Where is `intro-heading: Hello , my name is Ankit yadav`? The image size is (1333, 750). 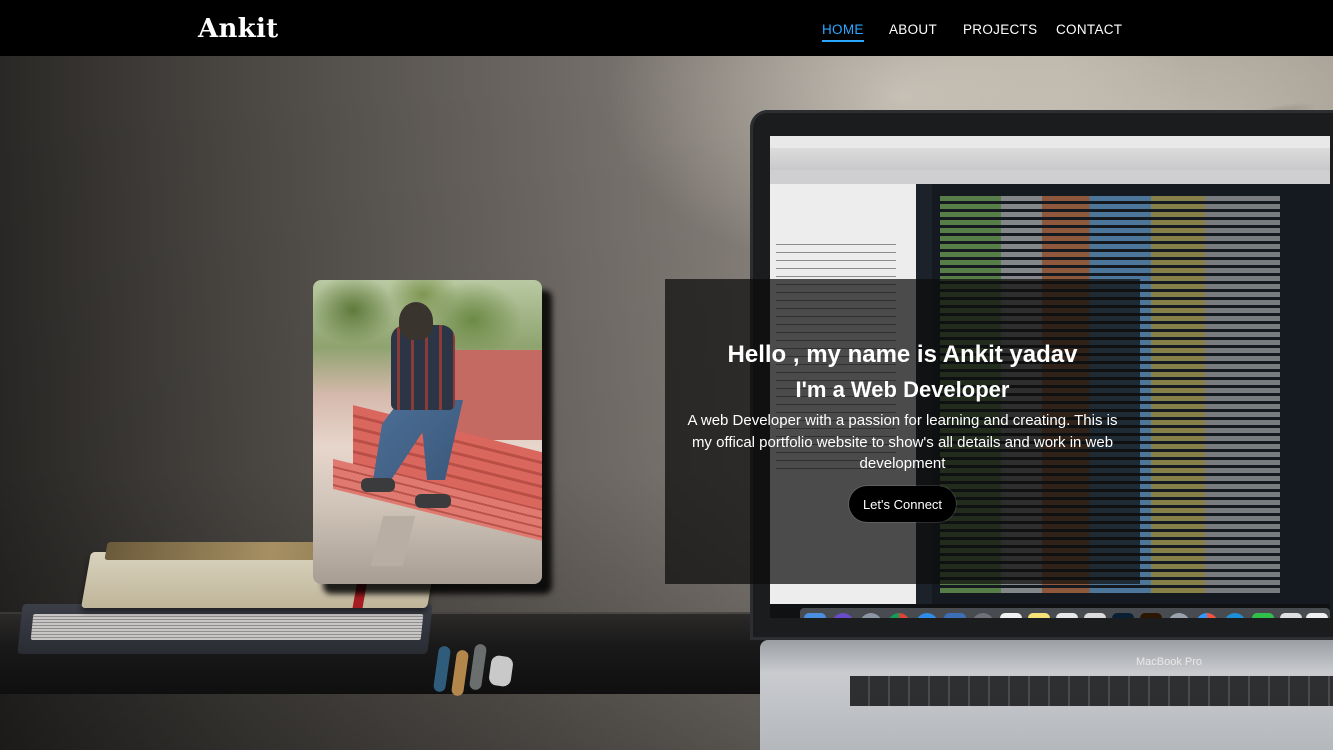
intro-heading: Hello , my name is Ankit yadav is located at coordinates (902, 354).